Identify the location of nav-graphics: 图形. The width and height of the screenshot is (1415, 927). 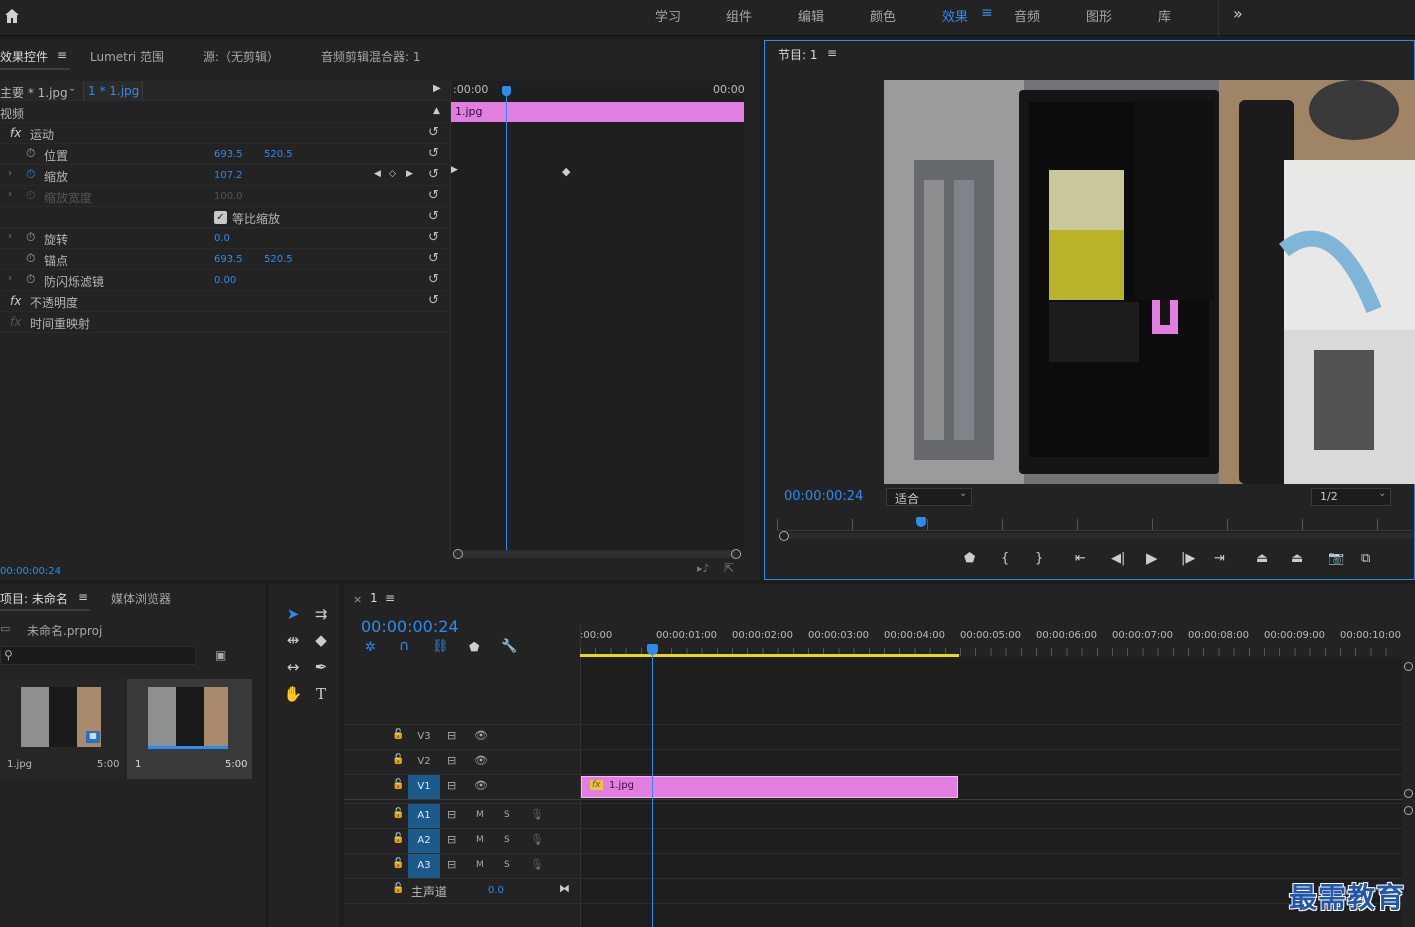
(1099, 15).